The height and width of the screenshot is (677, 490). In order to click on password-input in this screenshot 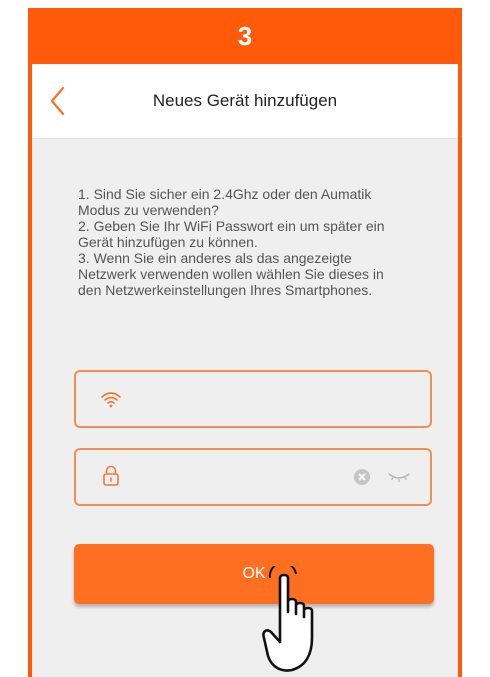, I will do `click(246, 478)`.